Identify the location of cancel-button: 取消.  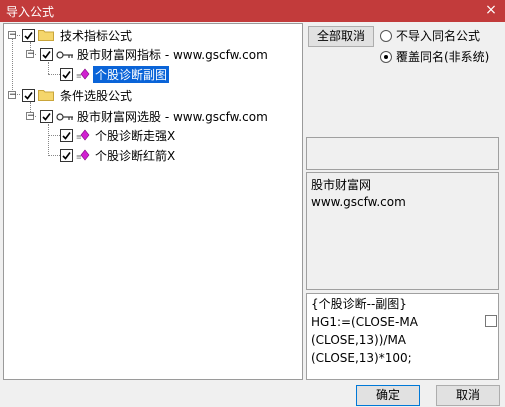
(468, 395).